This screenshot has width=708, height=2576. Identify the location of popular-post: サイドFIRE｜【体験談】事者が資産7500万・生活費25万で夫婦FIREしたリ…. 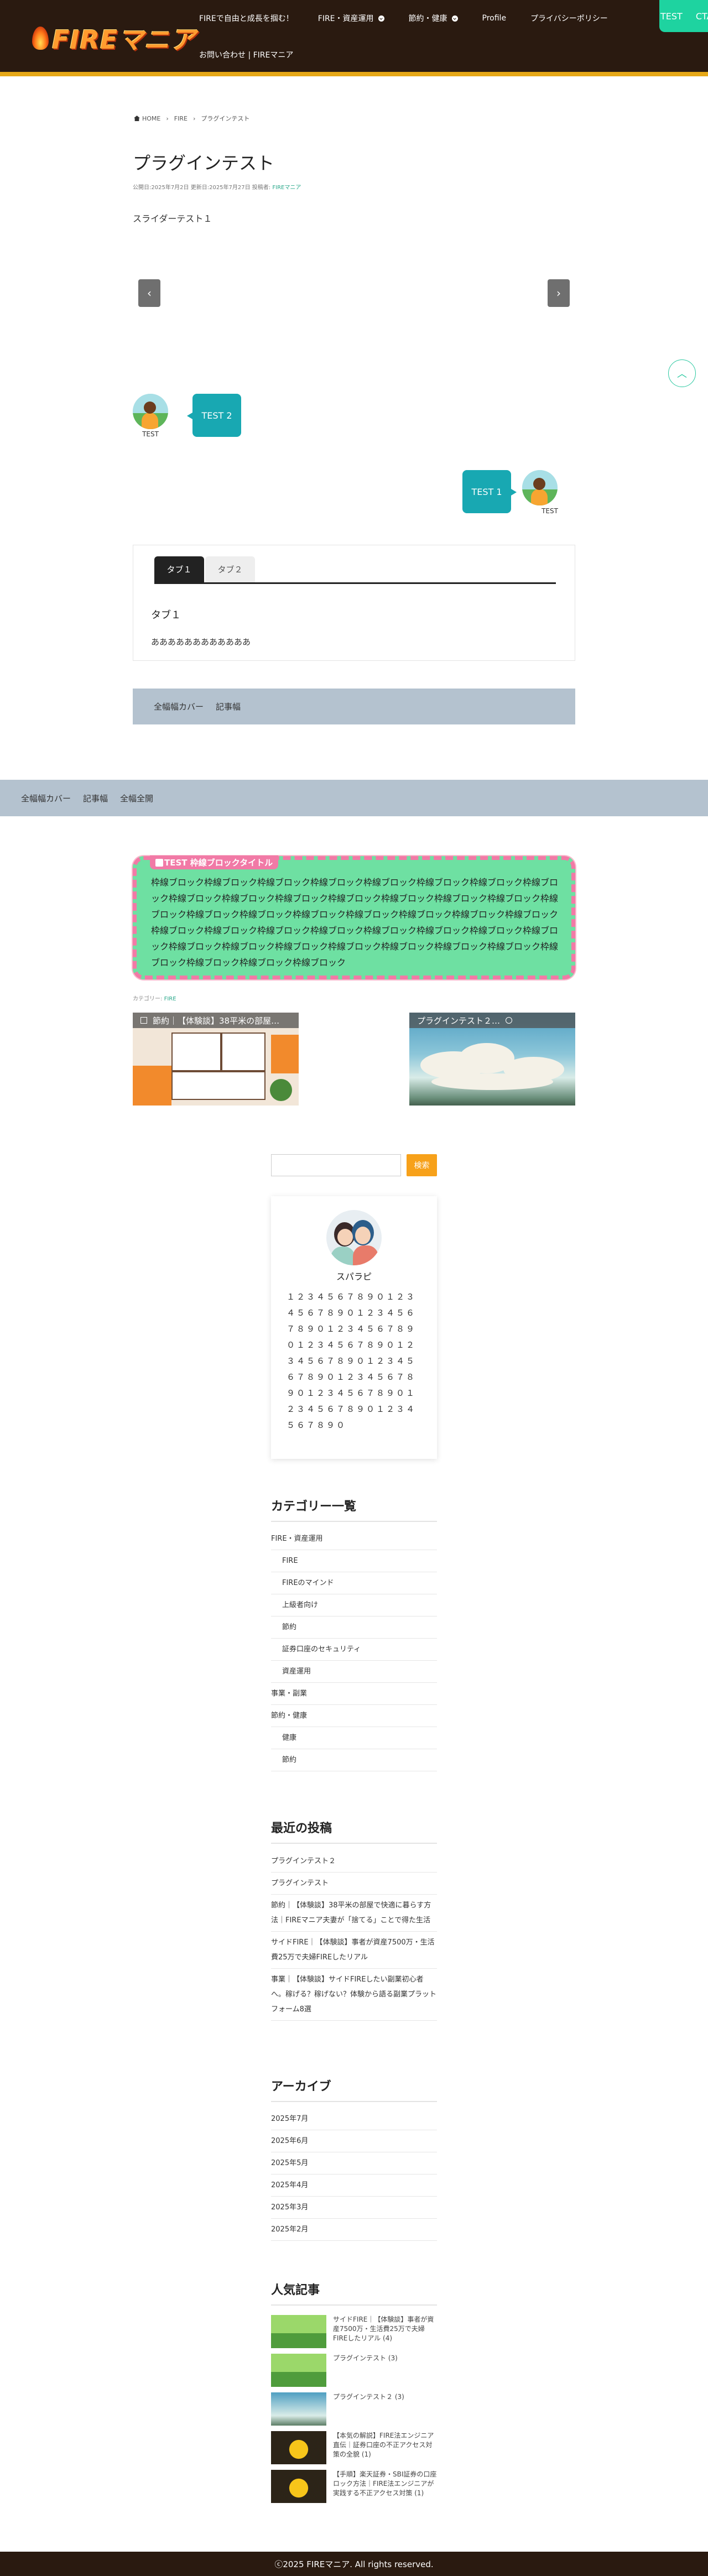
(354, 2333).